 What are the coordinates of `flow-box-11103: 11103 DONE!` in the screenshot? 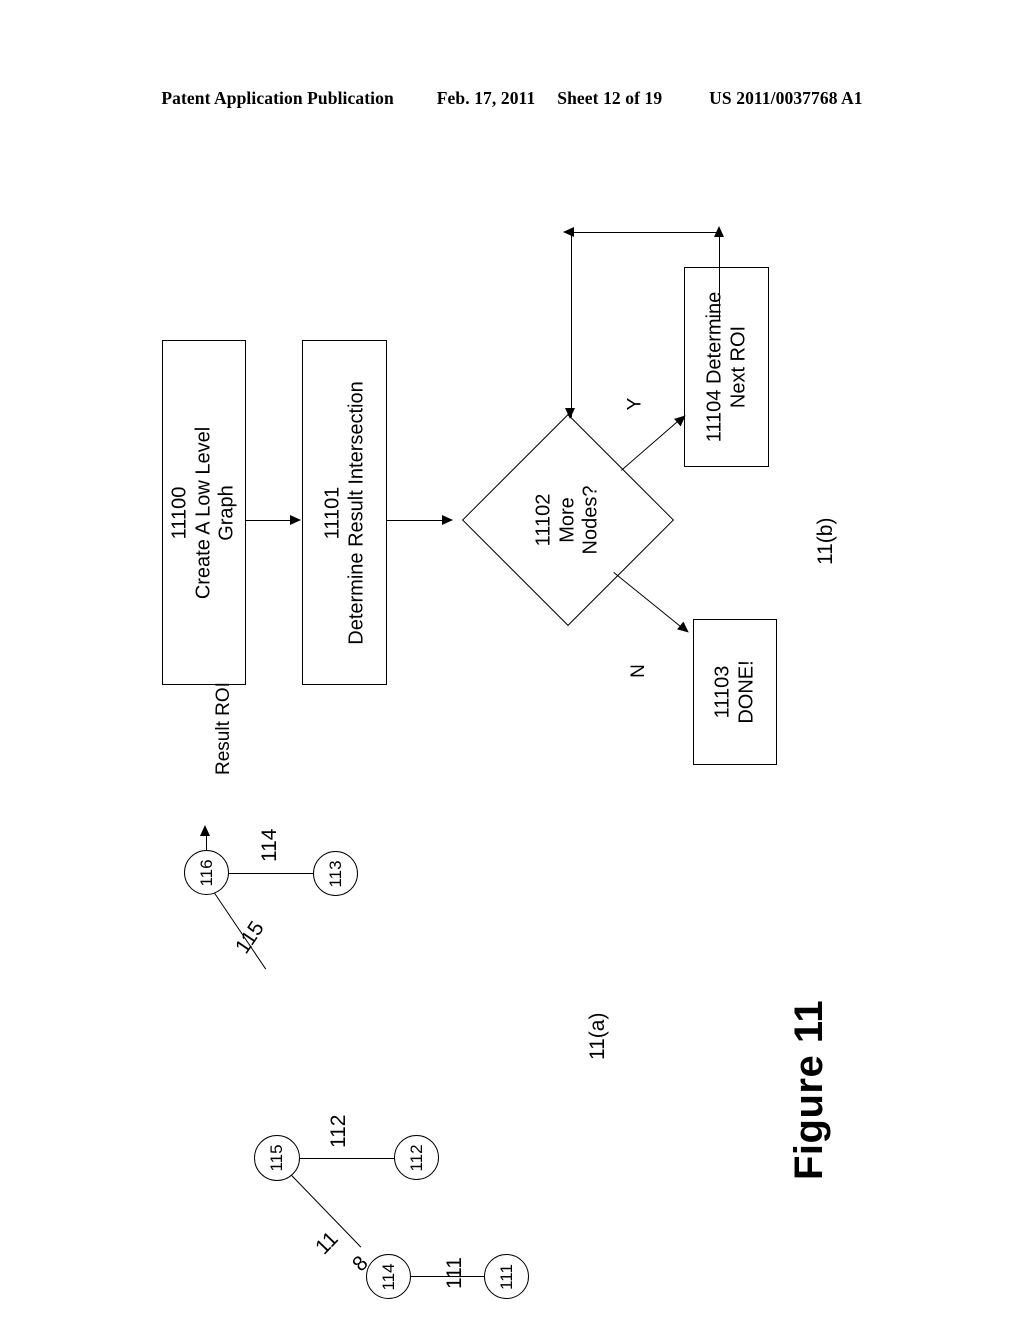 It's located at (735, 692).